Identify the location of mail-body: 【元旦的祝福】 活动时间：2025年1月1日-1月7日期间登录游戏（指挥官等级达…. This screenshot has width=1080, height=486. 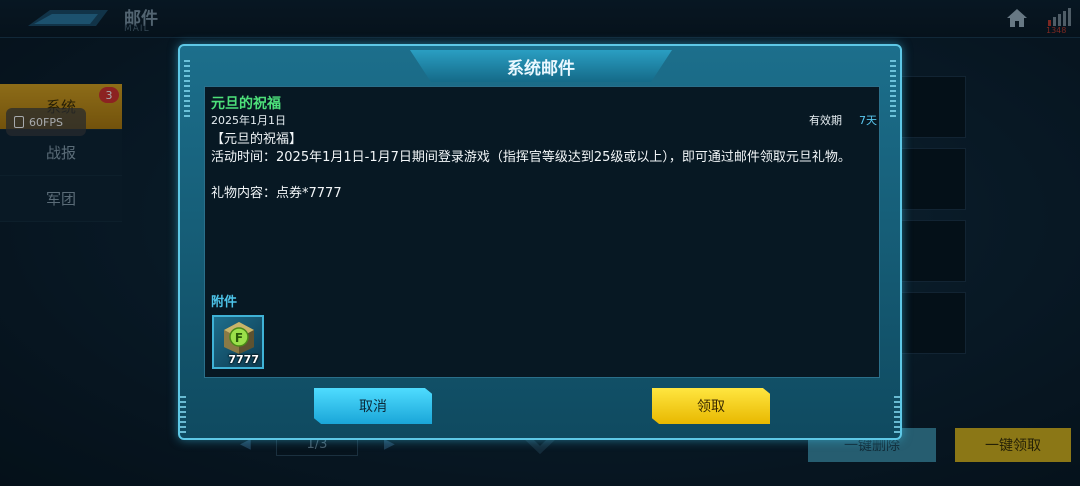
(543, 167).